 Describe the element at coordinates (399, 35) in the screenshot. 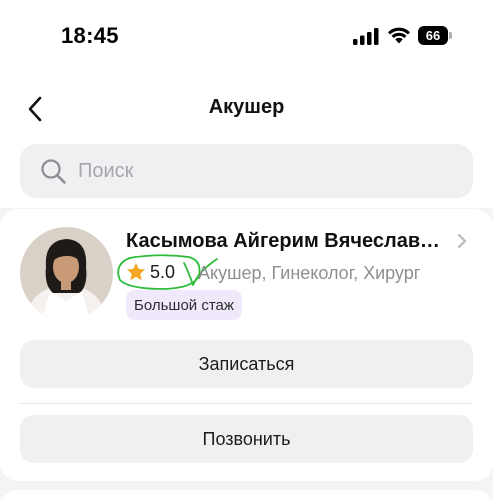

I see `wifi-icon` at that location.